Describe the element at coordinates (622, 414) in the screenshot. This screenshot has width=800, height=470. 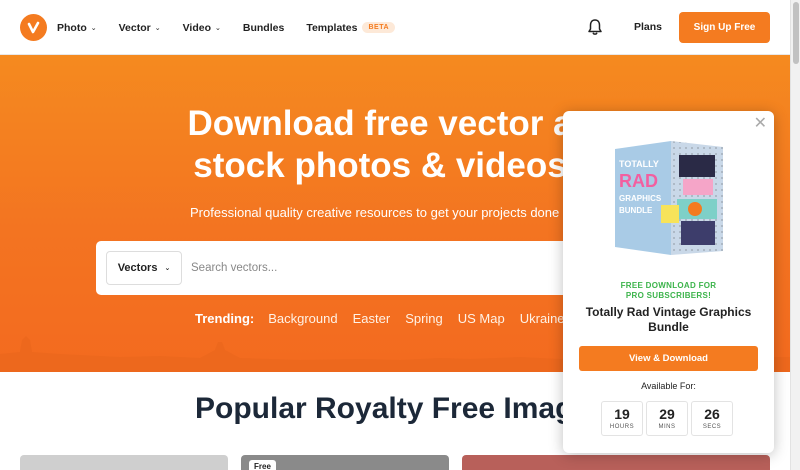
I see `timer-hours-value: 19` at that location.